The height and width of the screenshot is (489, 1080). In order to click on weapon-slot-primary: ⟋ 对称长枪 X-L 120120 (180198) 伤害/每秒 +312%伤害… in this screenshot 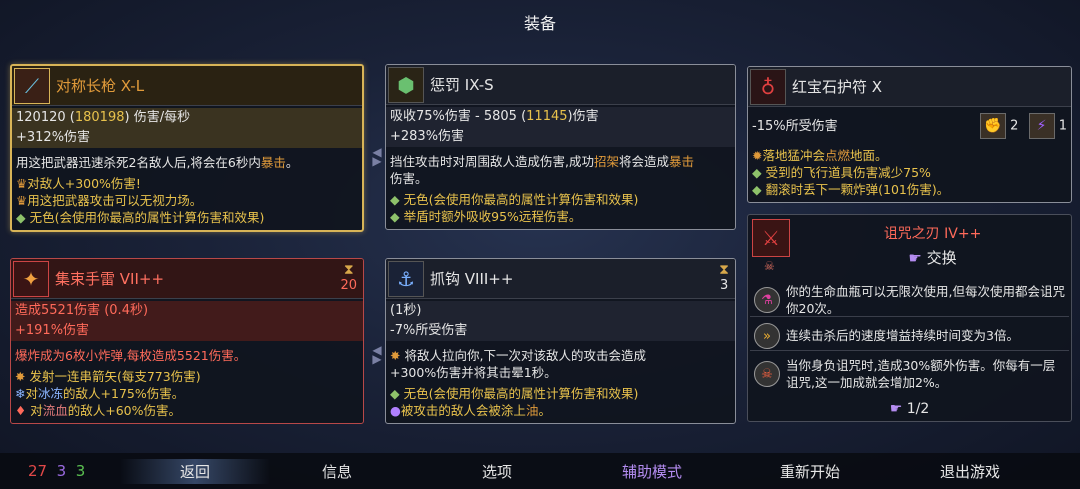, I will do `click(187, 148)`.